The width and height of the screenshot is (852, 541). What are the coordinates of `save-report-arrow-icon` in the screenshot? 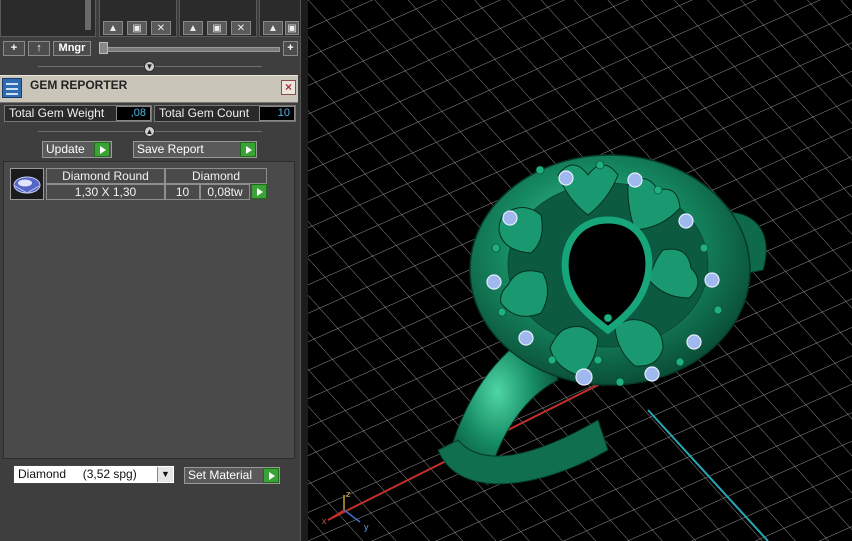 It's located at (248, 149).